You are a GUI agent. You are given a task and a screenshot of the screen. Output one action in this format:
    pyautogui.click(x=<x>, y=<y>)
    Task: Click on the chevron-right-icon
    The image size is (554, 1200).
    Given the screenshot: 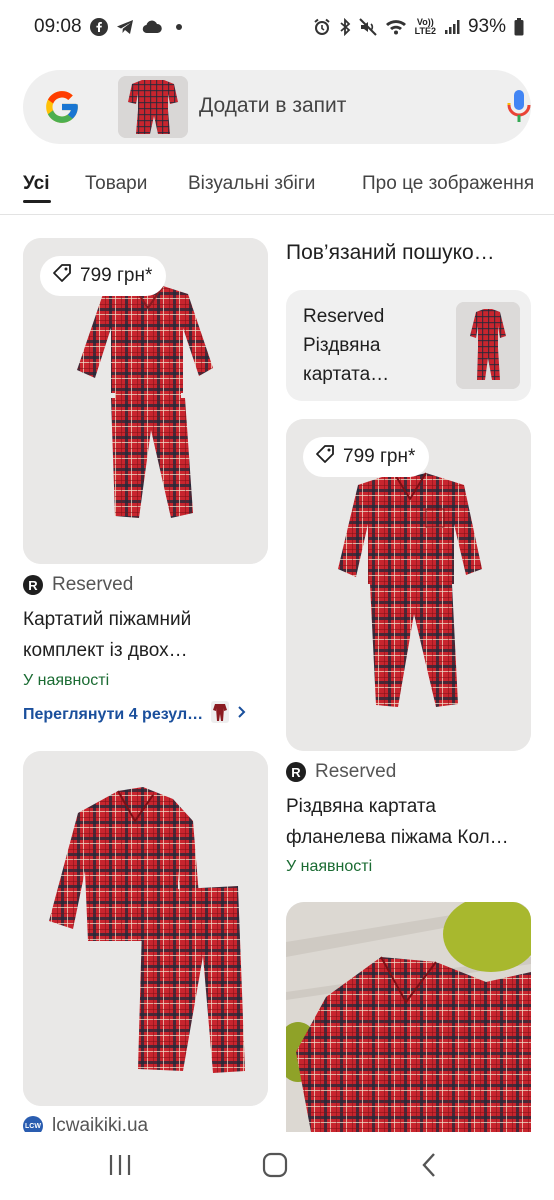 What is the action you would take?
    pyautogui.click(x=242, y=714)
    